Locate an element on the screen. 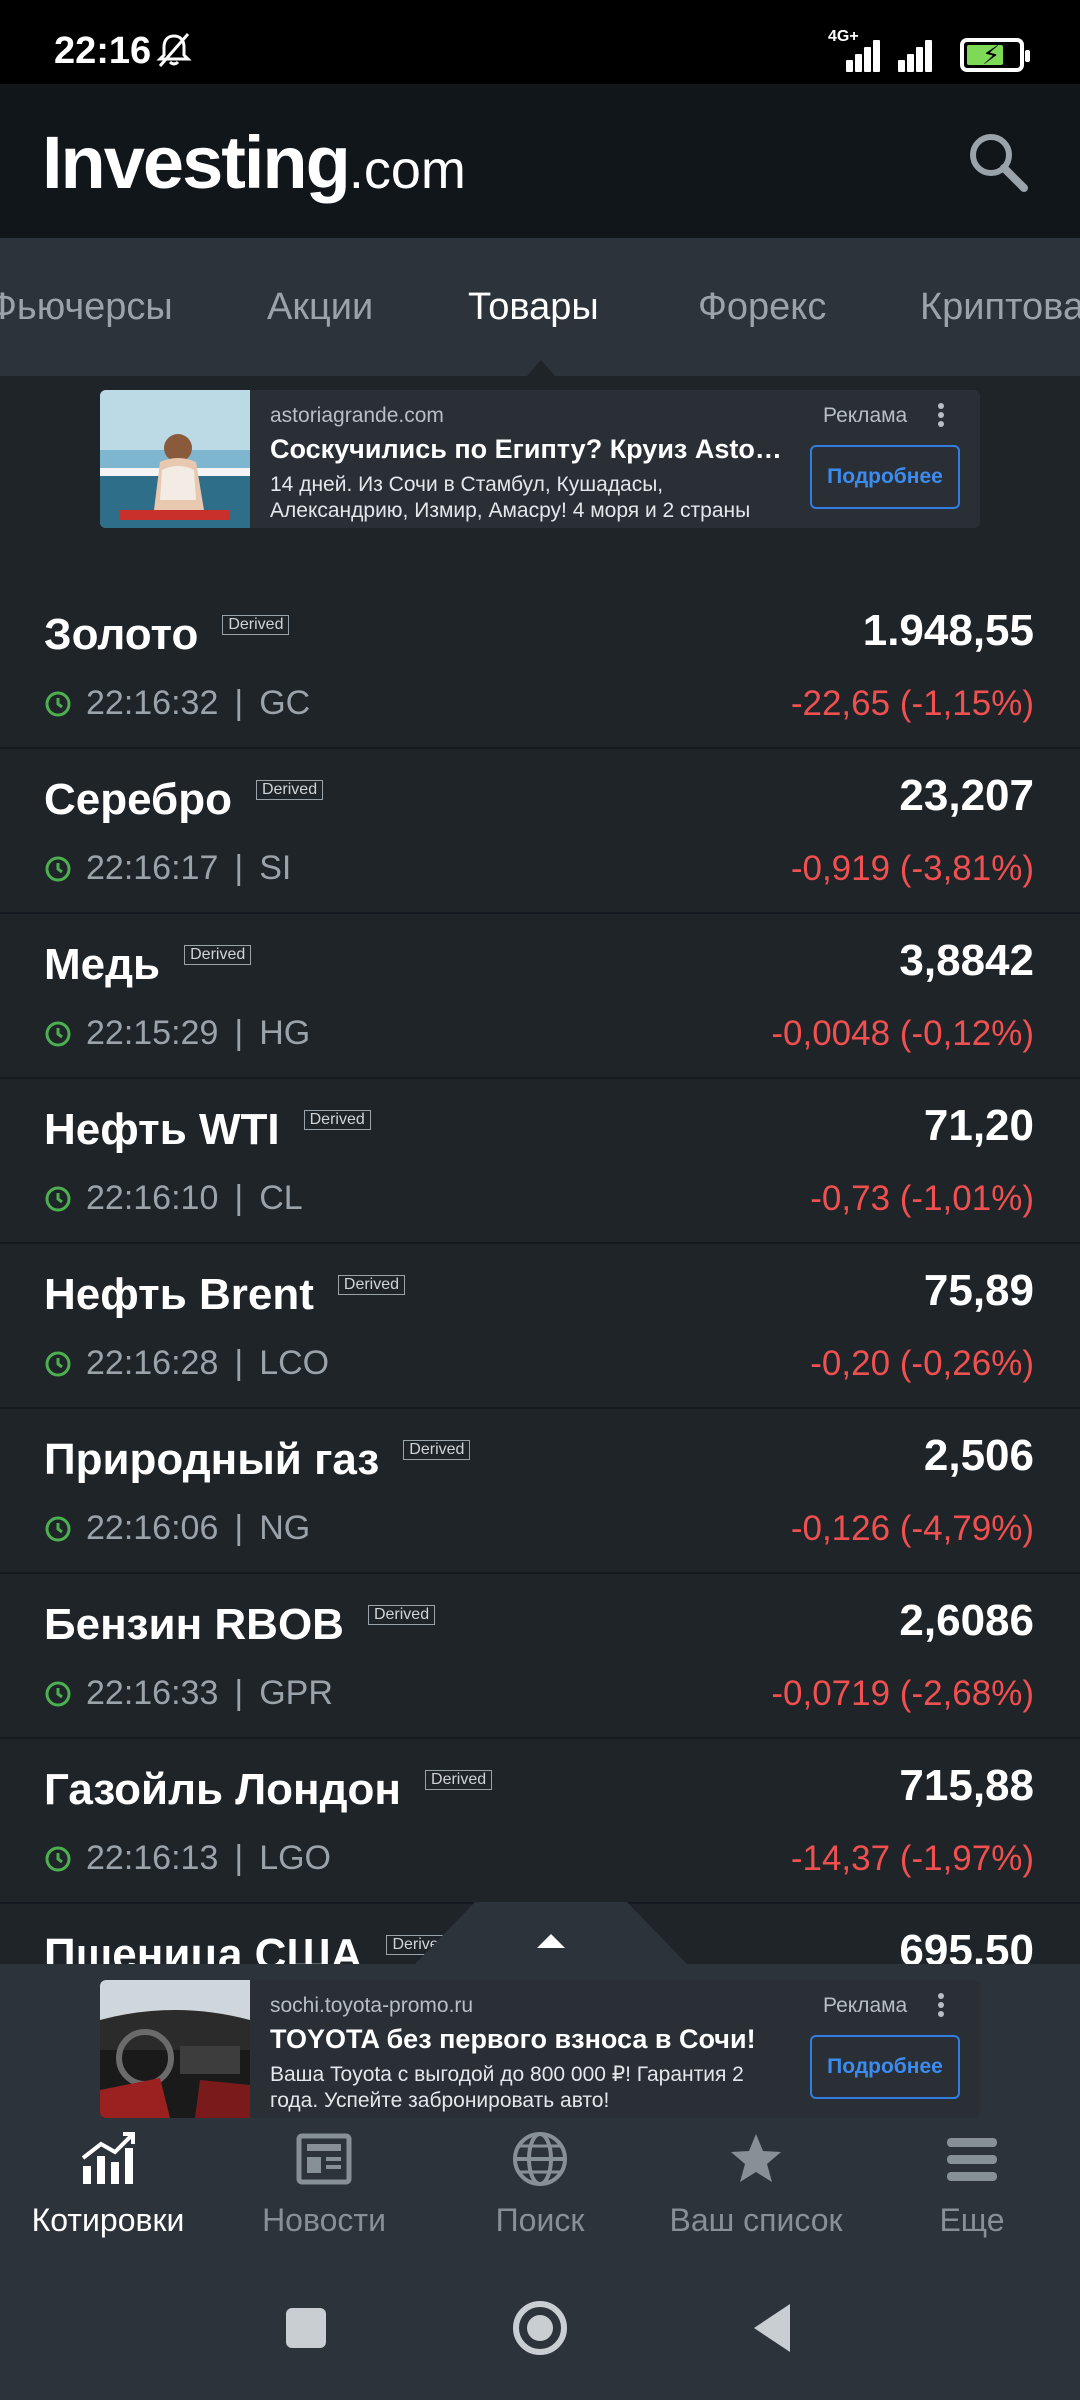 Image resolution: width=1080 pixels, height=2400 pixels. quote-symbol: NG is located at coordinates (285, 1528).